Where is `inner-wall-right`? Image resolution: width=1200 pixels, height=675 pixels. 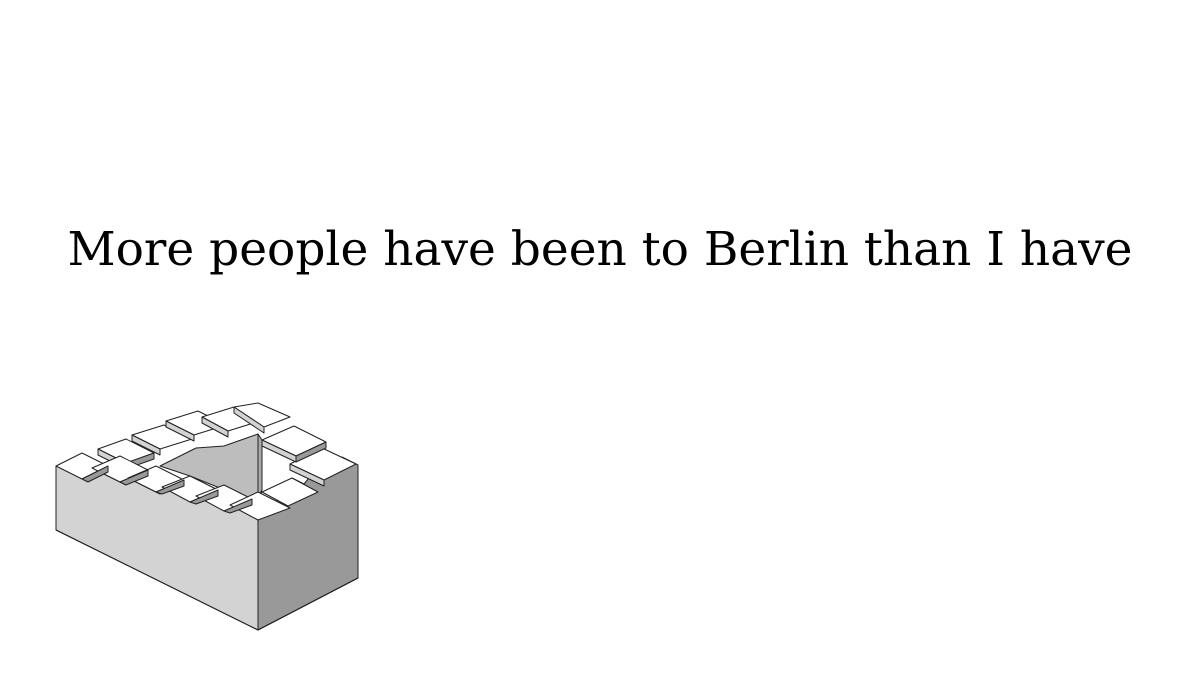 inner-wall-right is located at coordinates (260, 465).